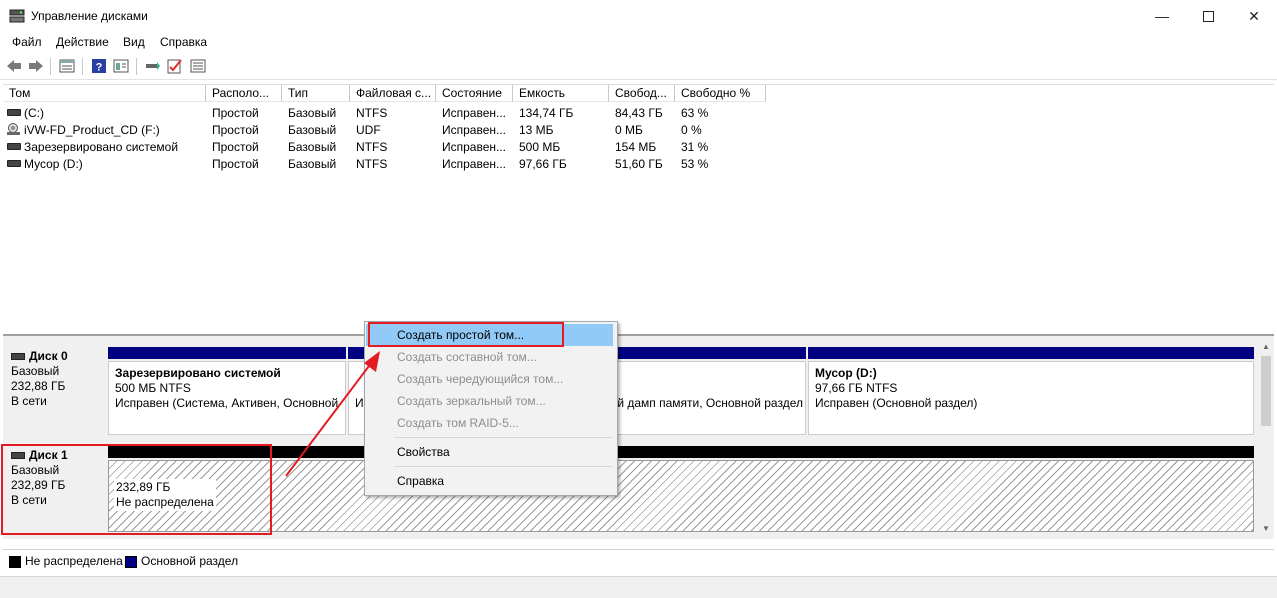  I want to click on volume-capacity: 97,66 ГБ, so click(543, 164).